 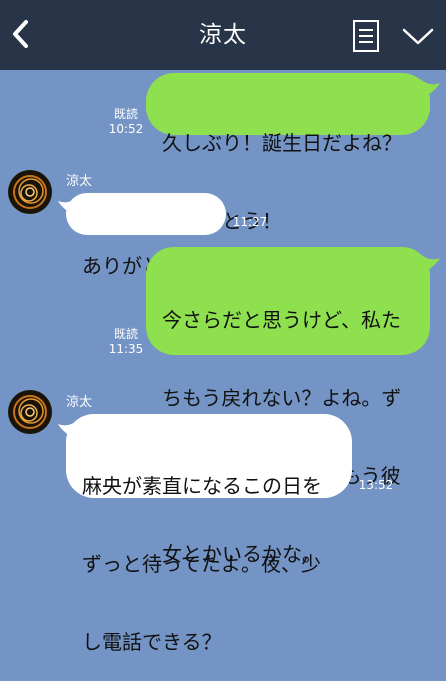 What do you see at coordinates (201, 564) in the screenshot?
I see `message-line: ずっと待ってたよ。夜、少` at bounding box center [201, 564].